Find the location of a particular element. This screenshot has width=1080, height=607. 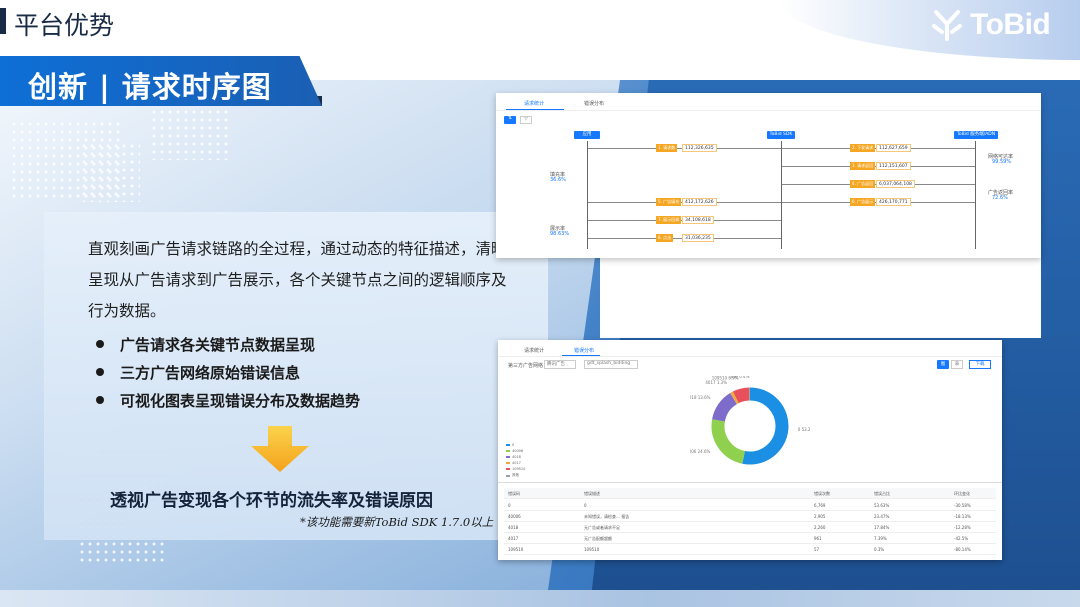

step-value: 112,627,659 is located at coordinates (893, 148).